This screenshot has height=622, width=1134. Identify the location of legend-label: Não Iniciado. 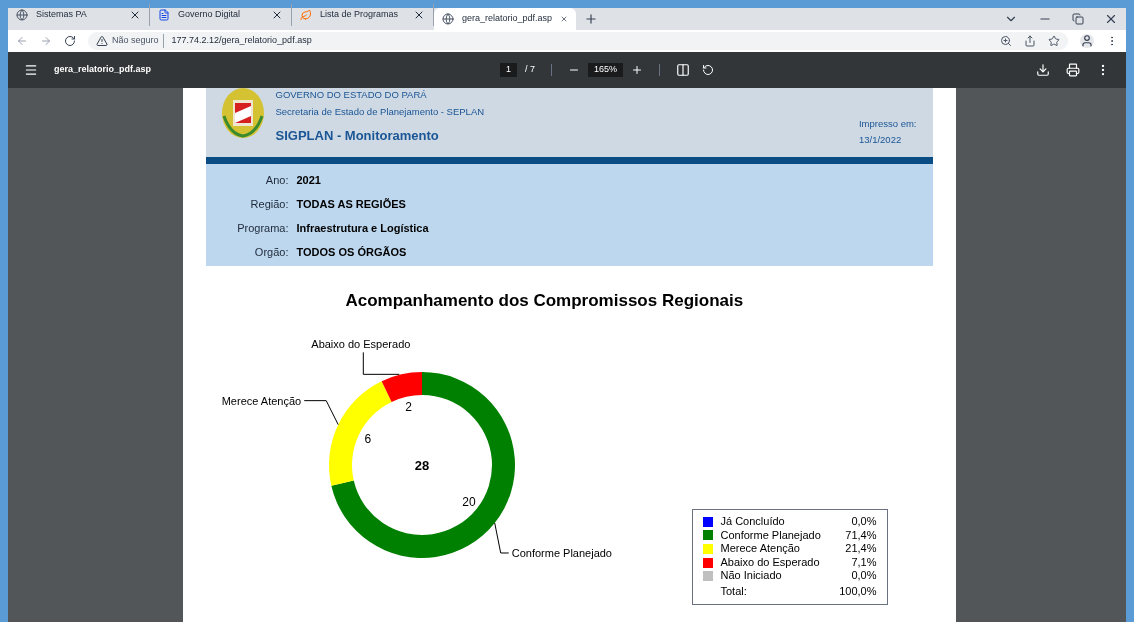
(751, 576).